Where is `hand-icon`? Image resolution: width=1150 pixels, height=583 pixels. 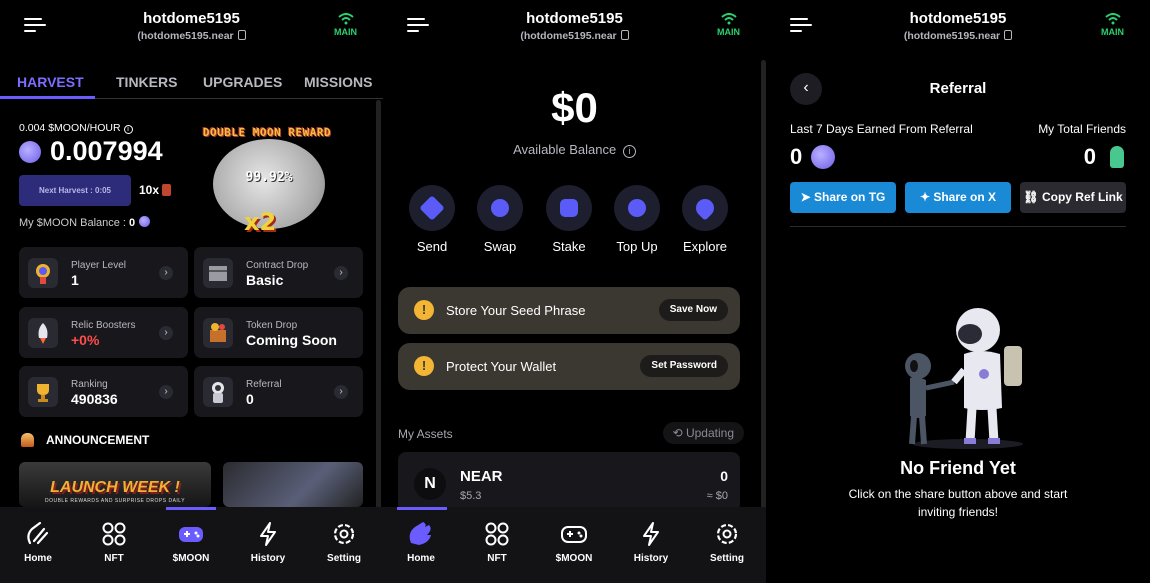 hand-icon is located at coordinates (420, 533).